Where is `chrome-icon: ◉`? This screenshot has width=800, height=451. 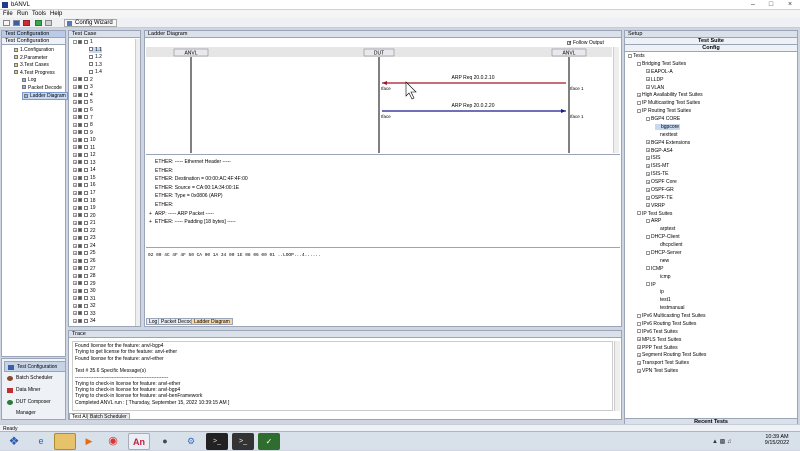 chrome-icon: ◉ is located at coordinates (113, 441).